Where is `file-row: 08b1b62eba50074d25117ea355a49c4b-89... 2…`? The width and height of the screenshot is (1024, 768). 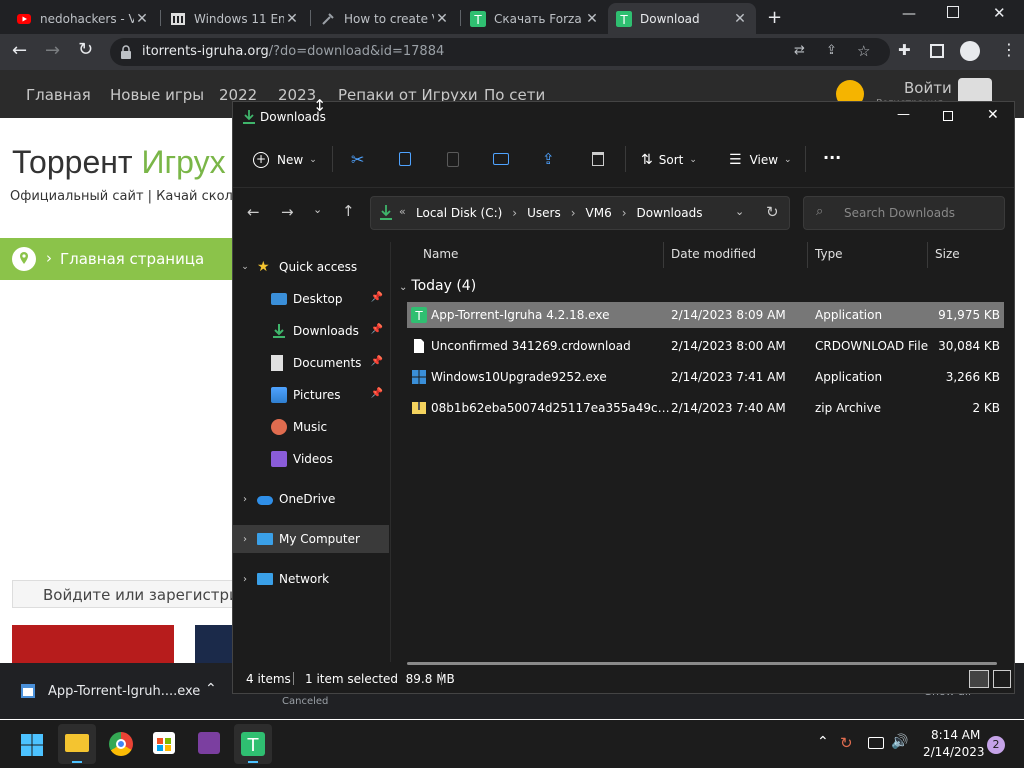
file-row: 08b1b62eba50074d25117ea355a49c4b-89... 2… is located at coordinates (705, 408).